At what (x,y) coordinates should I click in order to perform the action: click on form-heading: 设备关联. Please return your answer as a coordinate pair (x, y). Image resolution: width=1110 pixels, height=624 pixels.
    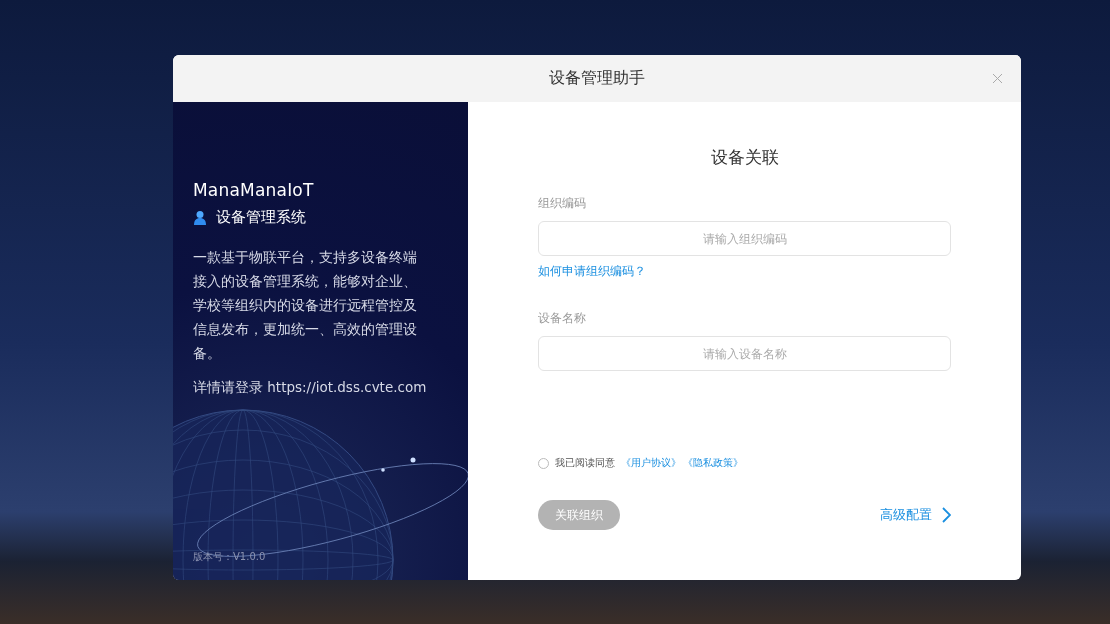
    Looking at the image, I should click on (744, 157).